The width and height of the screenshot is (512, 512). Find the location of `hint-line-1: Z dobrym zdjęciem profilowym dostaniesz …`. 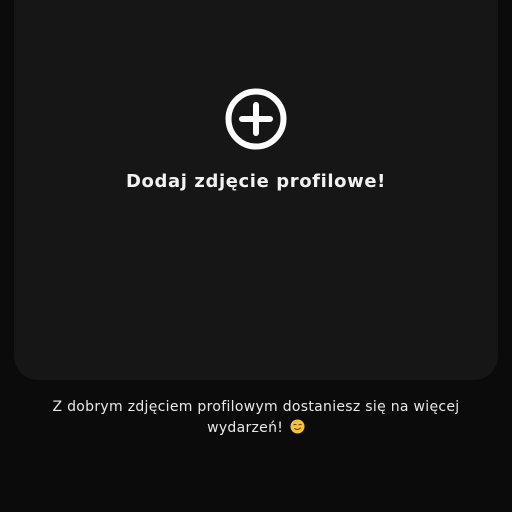

hint-line-1: Z dobrym zdjęciem profilowym dostaniesz … is located at coordinates (256, 407).